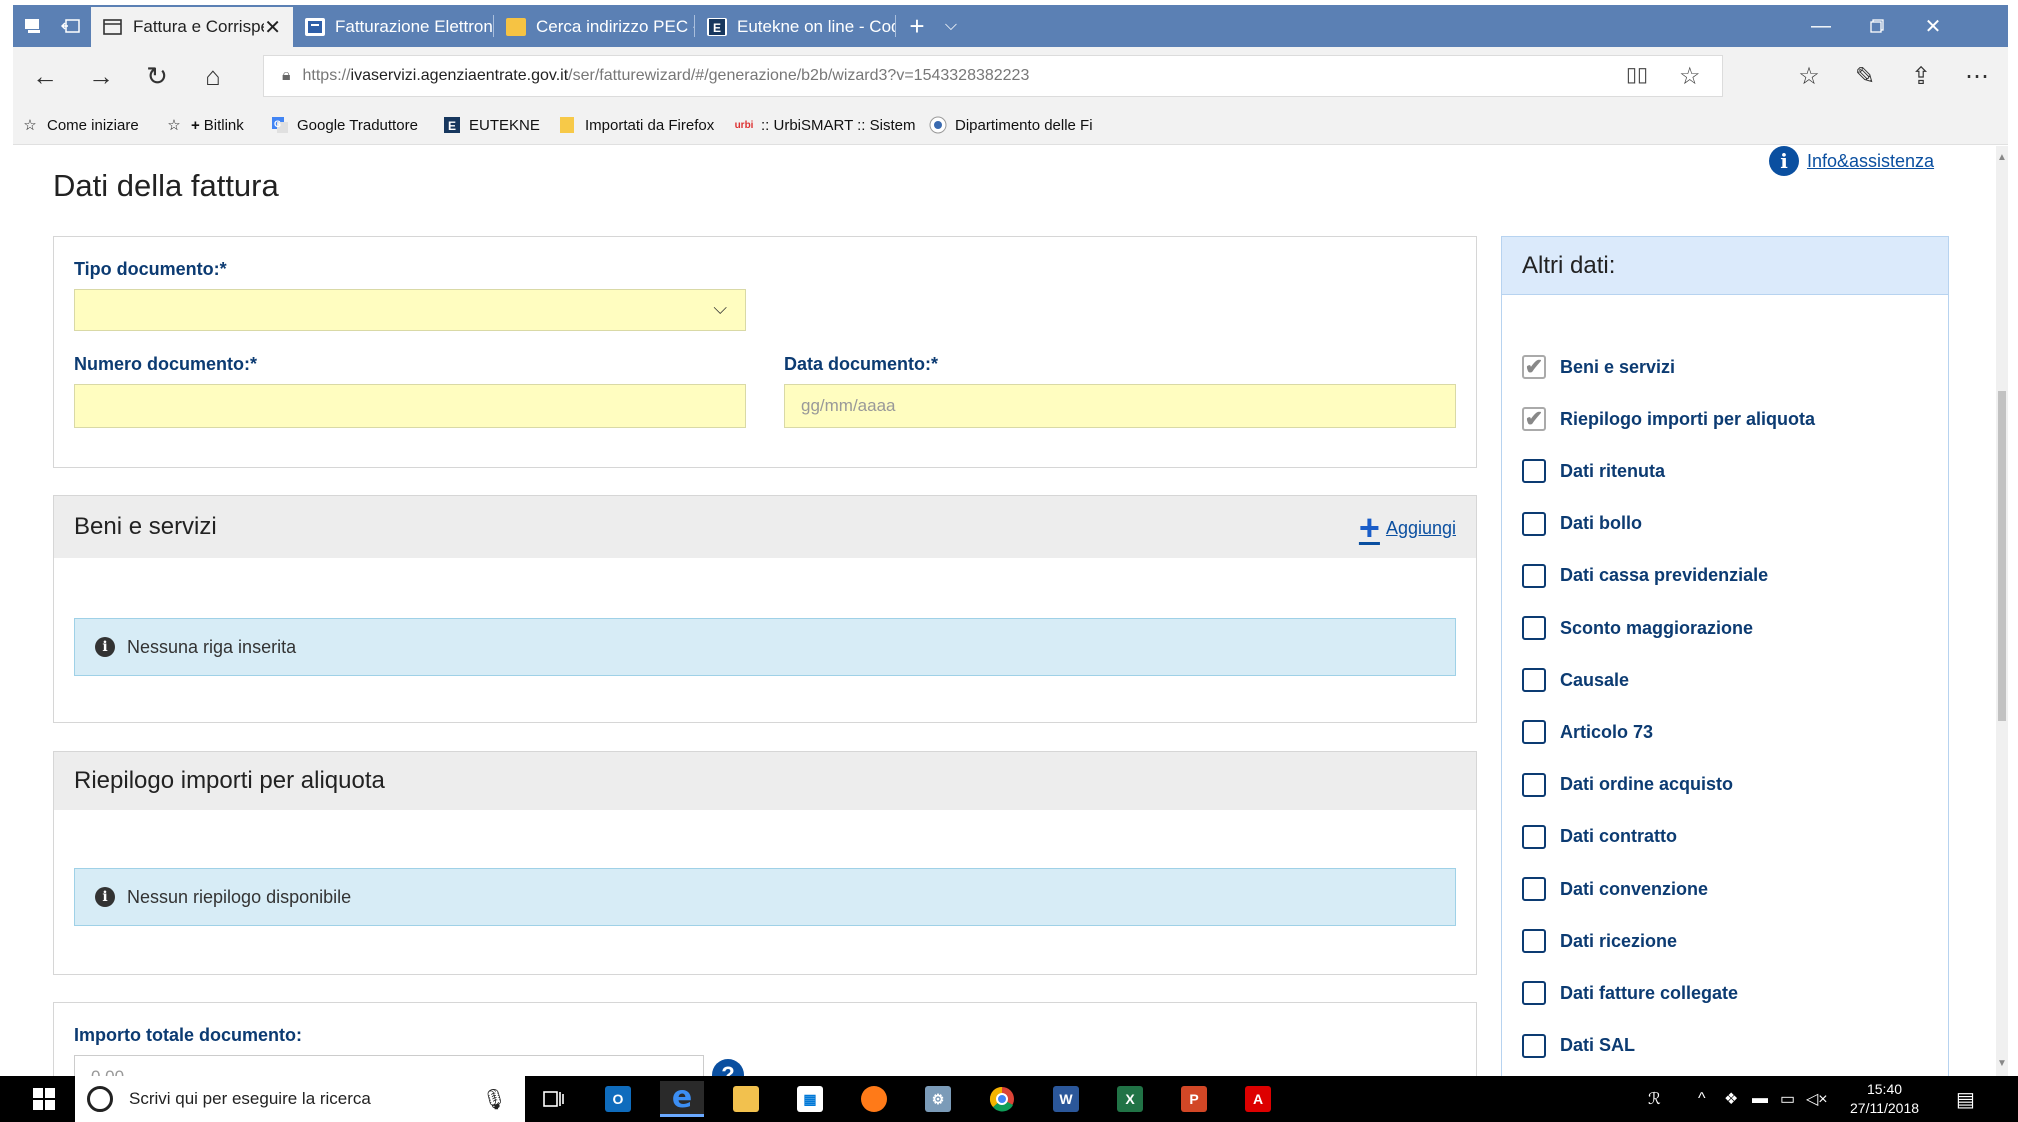 Image resolution: width=2018 pixels, height=1122 pixels. I want to click on people-icon: ℛ, so click(1654, 1099).